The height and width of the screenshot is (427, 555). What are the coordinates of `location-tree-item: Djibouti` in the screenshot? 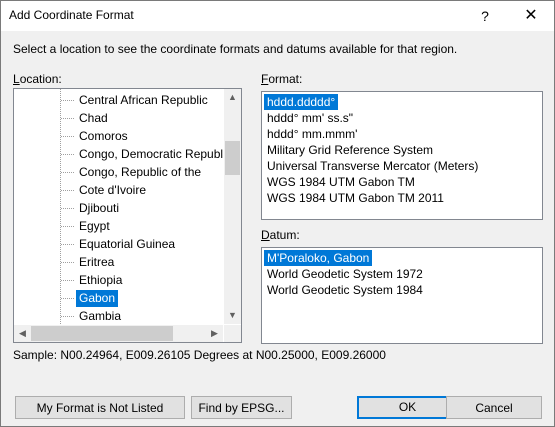 It's located at (99, 208).